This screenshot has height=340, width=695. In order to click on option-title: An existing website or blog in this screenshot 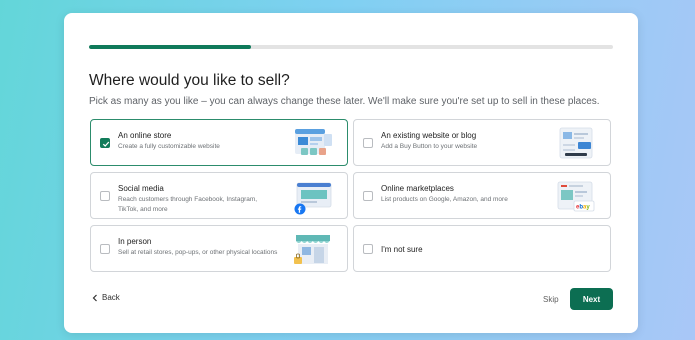, I will do `click(429, 135)`.